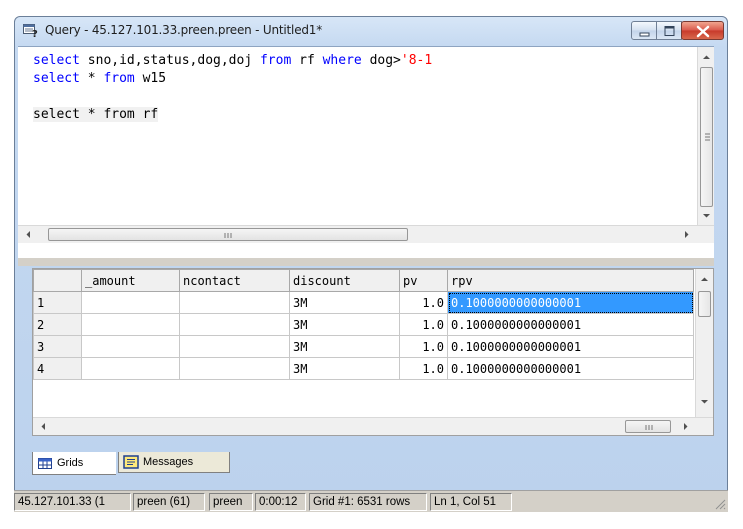  I want to click on row-number: 3, so click(57, 346).